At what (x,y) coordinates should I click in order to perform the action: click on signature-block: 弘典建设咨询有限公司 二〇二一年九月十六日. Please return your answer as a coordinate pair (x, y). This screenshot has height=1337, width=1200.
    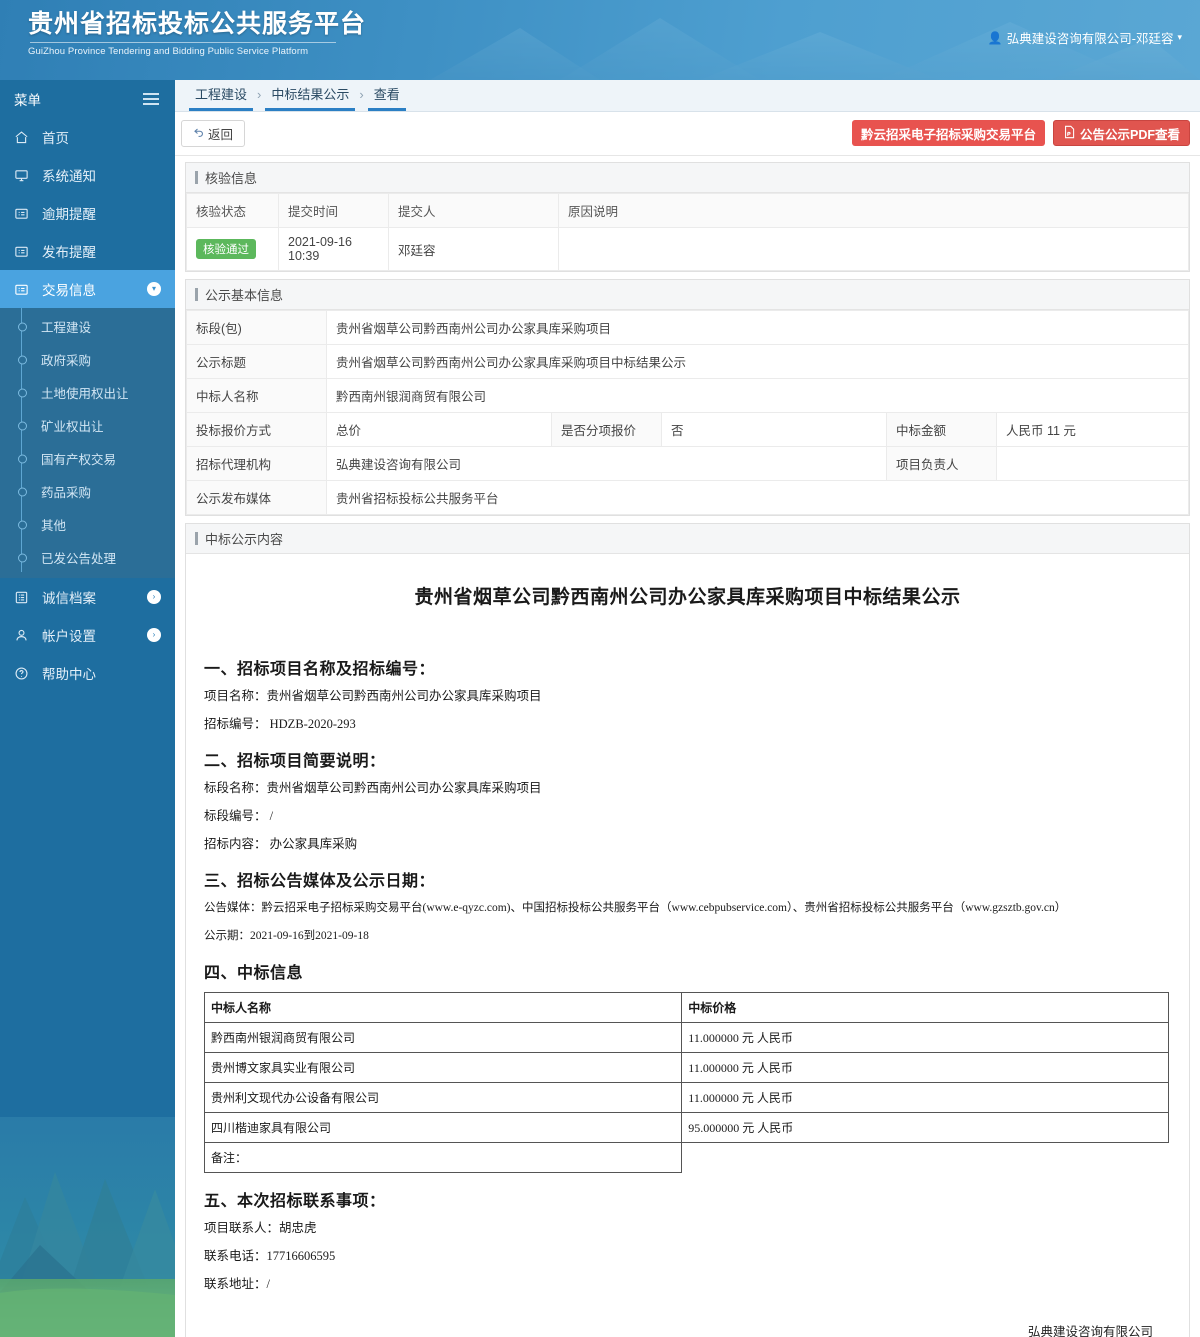
    Looking at the image, I should click on (687, 1328).